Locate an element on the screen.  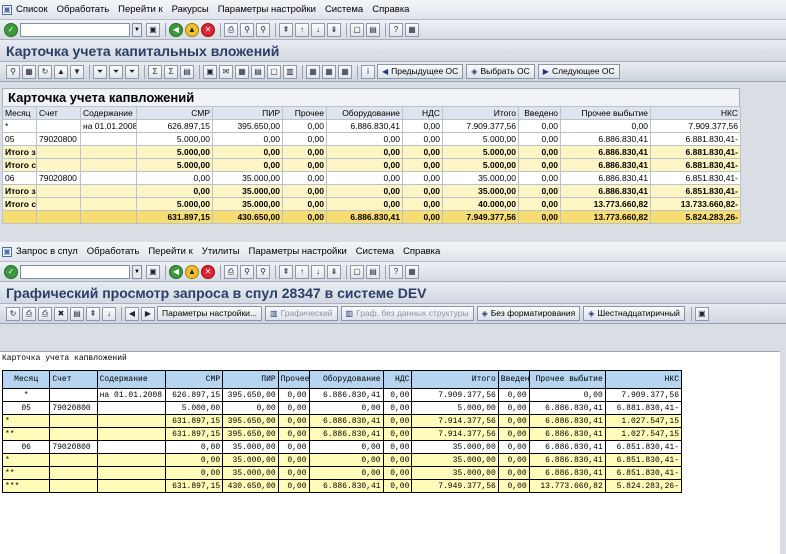
next-asset-button: ▶ Следующее ОС is located at coordinates (578, 71).